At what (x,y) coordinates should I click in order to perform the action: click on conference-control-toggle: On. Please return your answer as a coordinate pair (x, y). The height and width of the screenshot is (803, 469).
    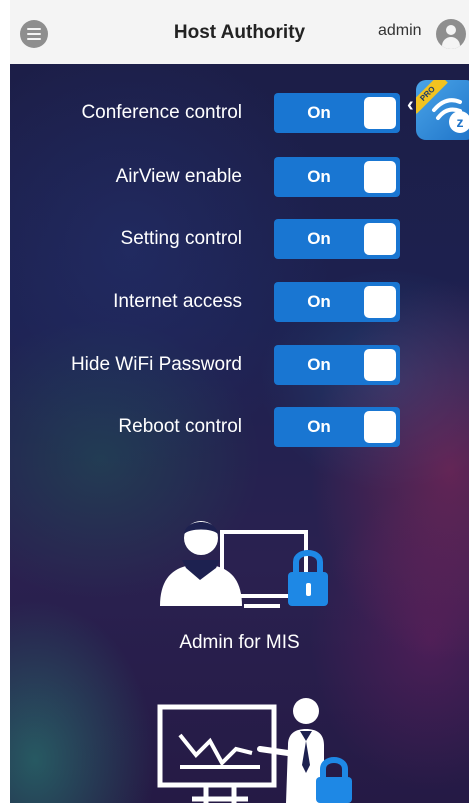
    Looking at the image, I should click on (337, 113).